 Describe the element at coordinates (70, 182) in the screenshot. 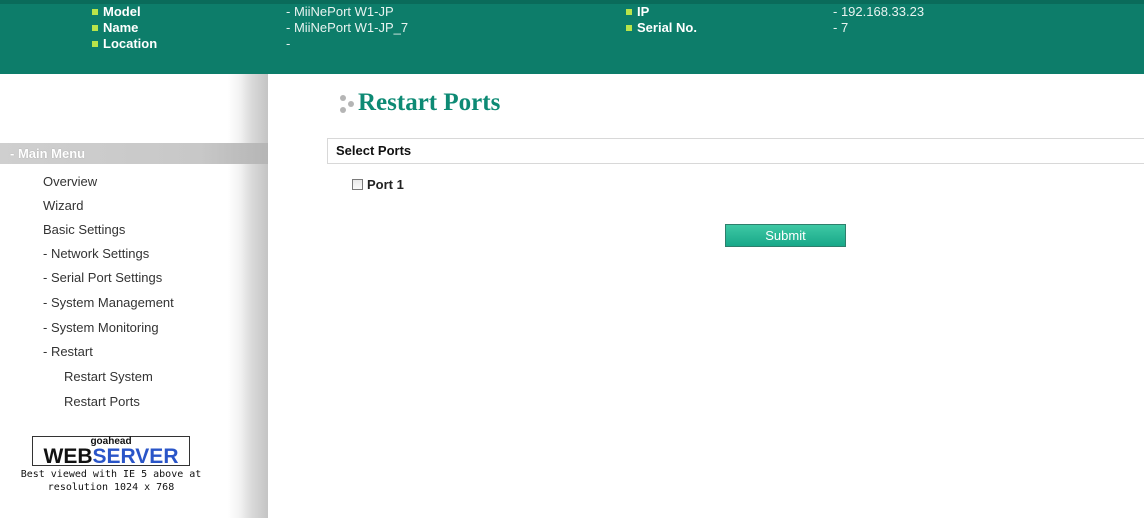

I see `menu-item-overview: Overview` at that location.